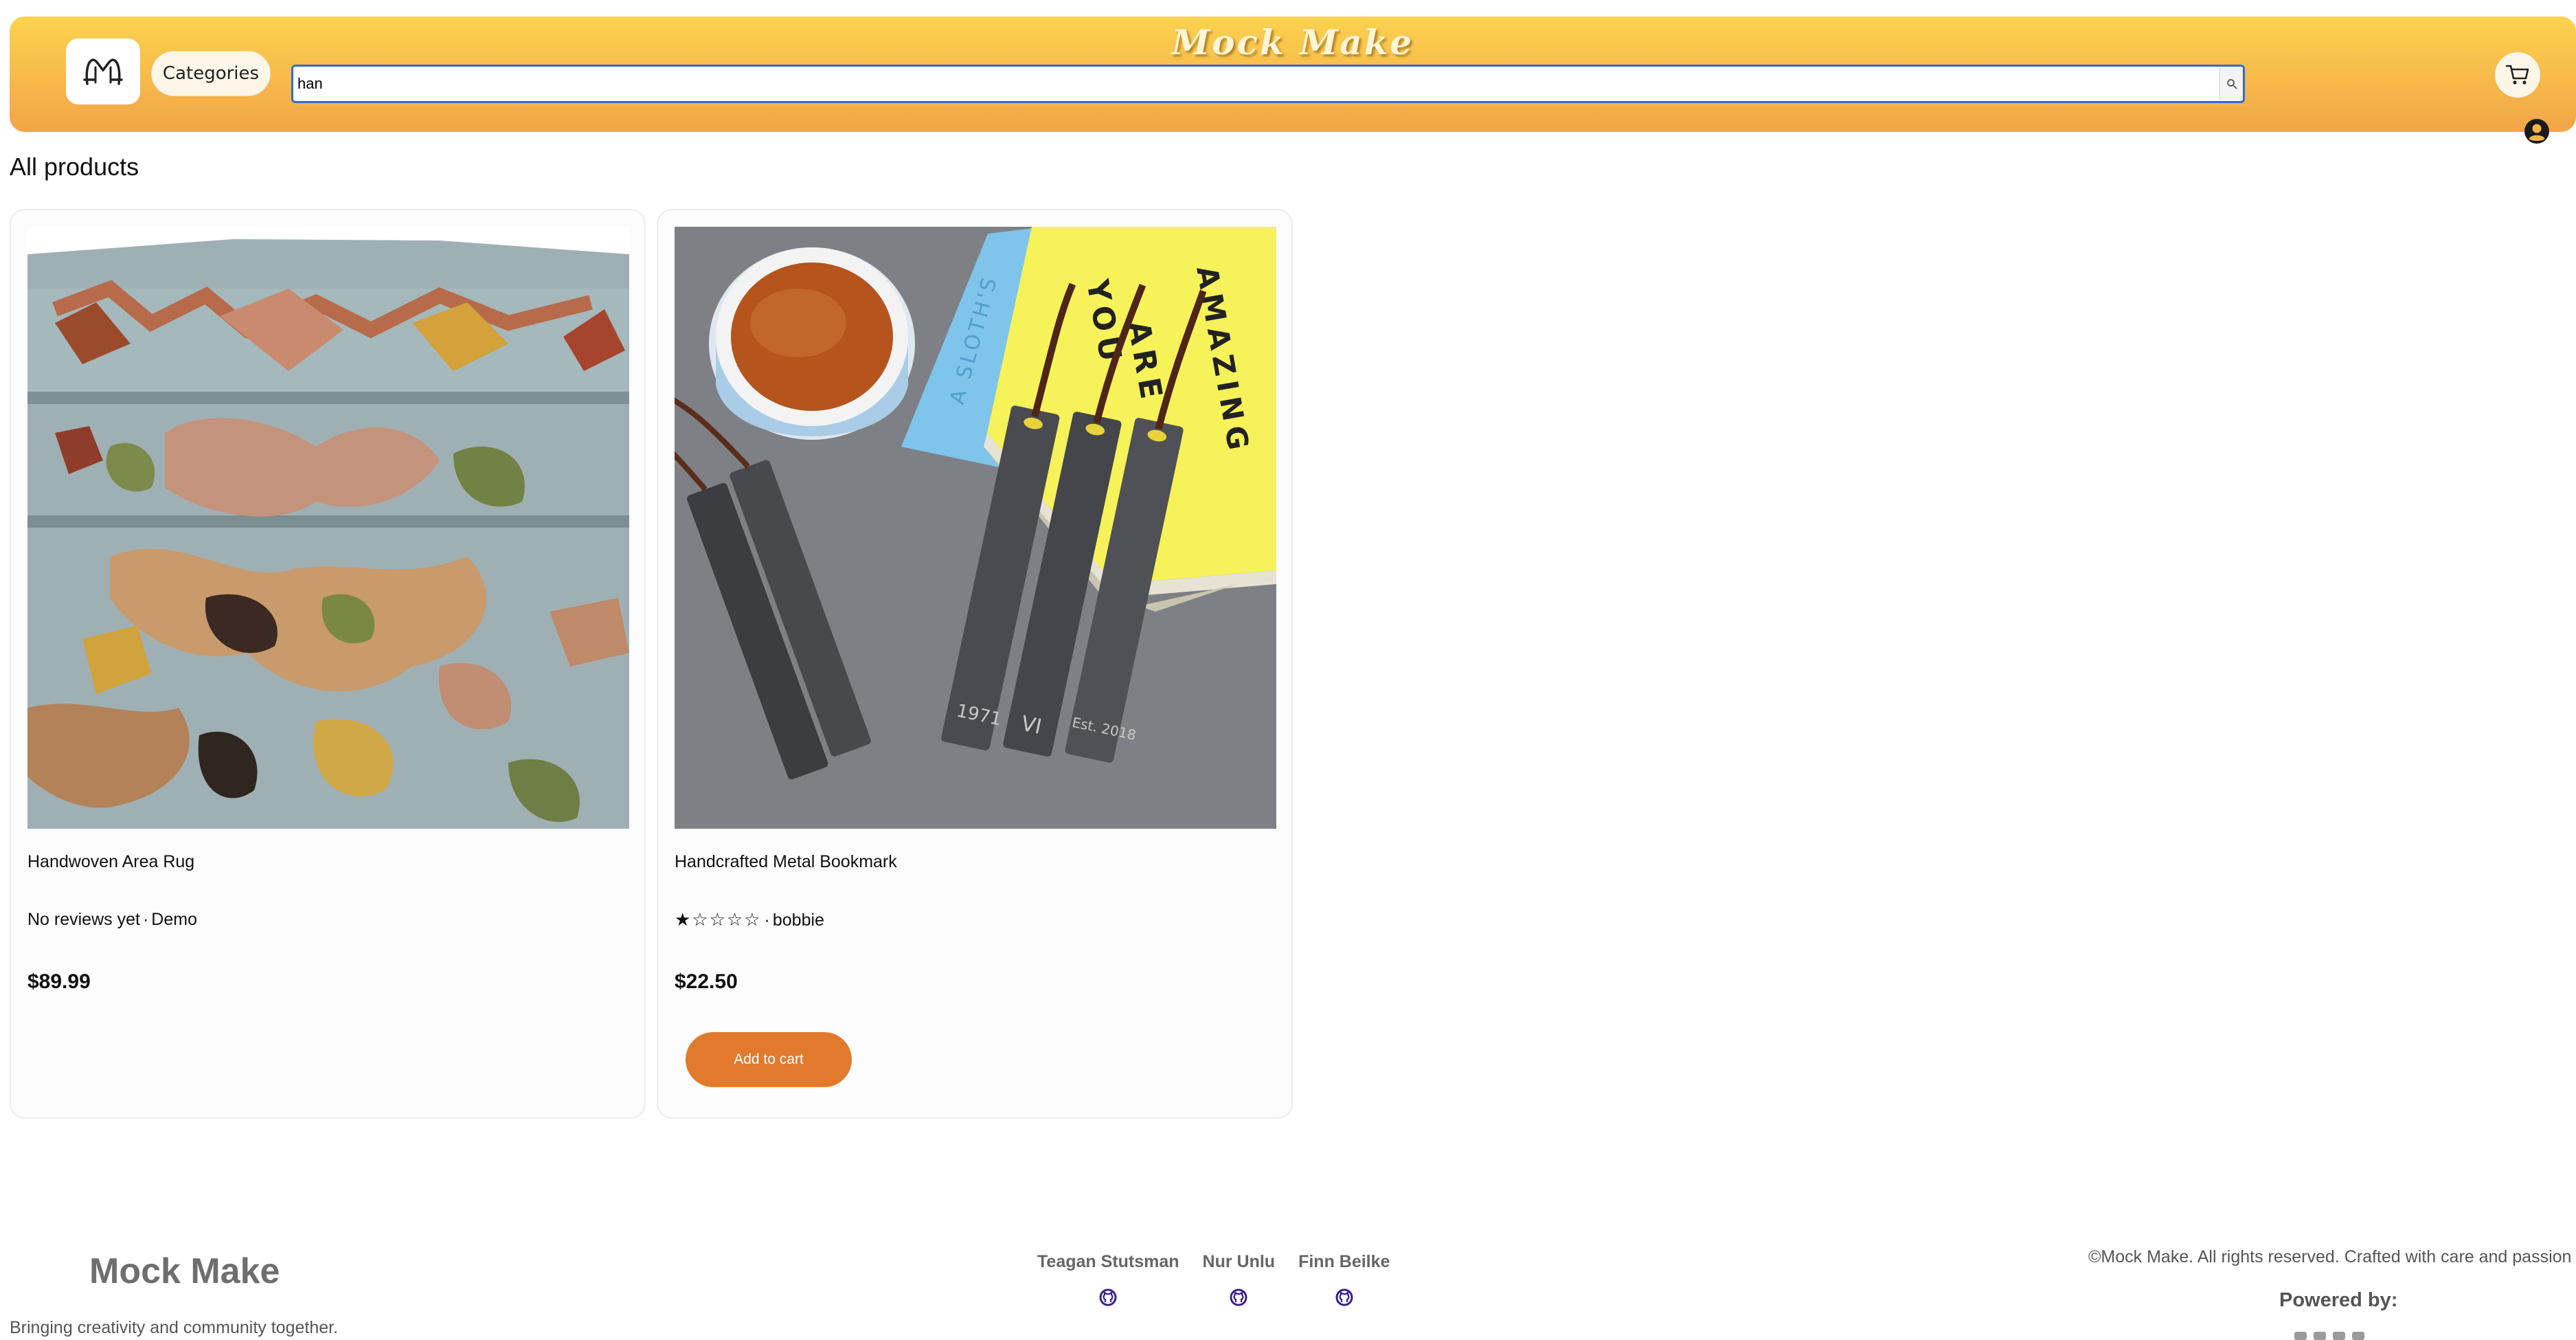 Image resolution: width=2576 pixels, height=1340 pixels. What do you see at coordinates (769, 1059) in the screenshot?
I see `add-to-cart-button: Add to cart` at bounding box center [769, 1059].